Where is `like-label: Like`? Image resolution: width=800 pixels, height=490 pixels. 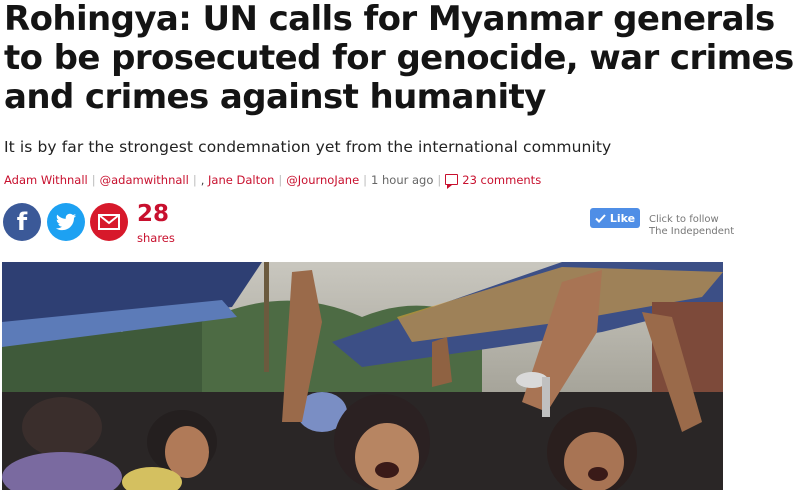 like-label: Like is located at coordinates (622, 218).